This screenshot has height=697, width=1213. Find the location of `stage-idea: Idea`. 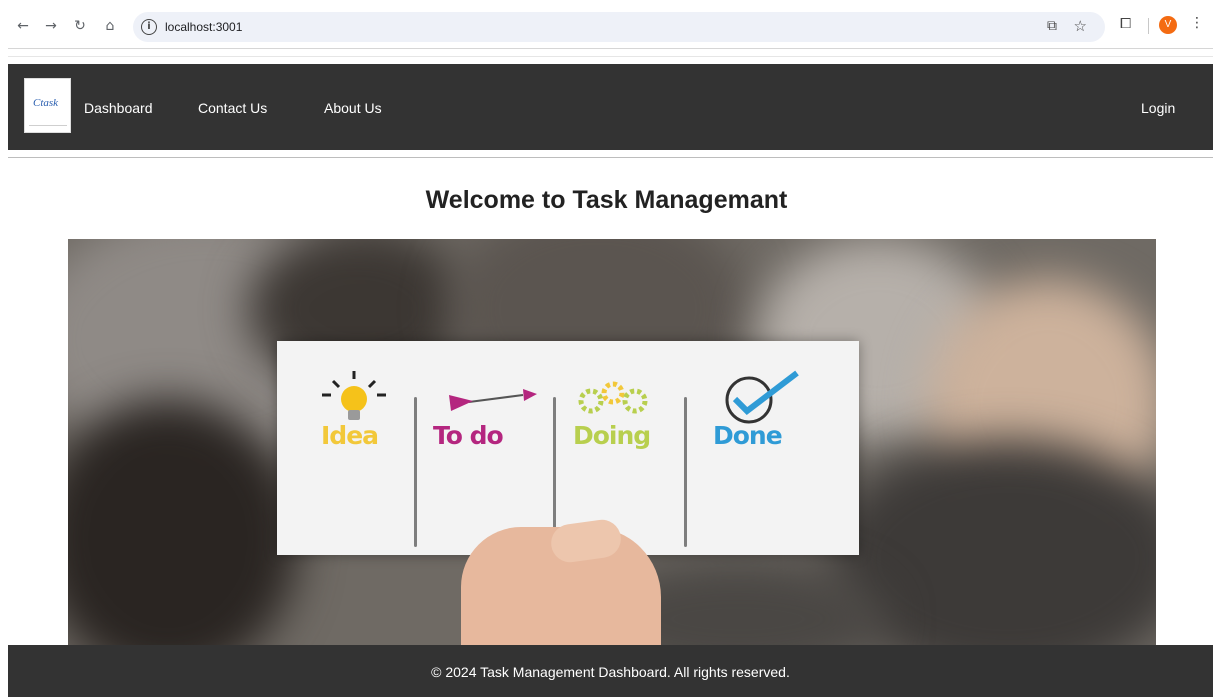

stage-idea: Idea is located at coordinates (350, 435).